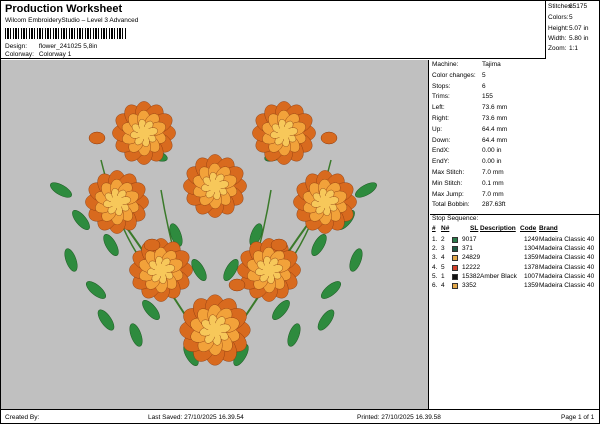  I want to click on info-value: 0.00 in, so click(492, 151).